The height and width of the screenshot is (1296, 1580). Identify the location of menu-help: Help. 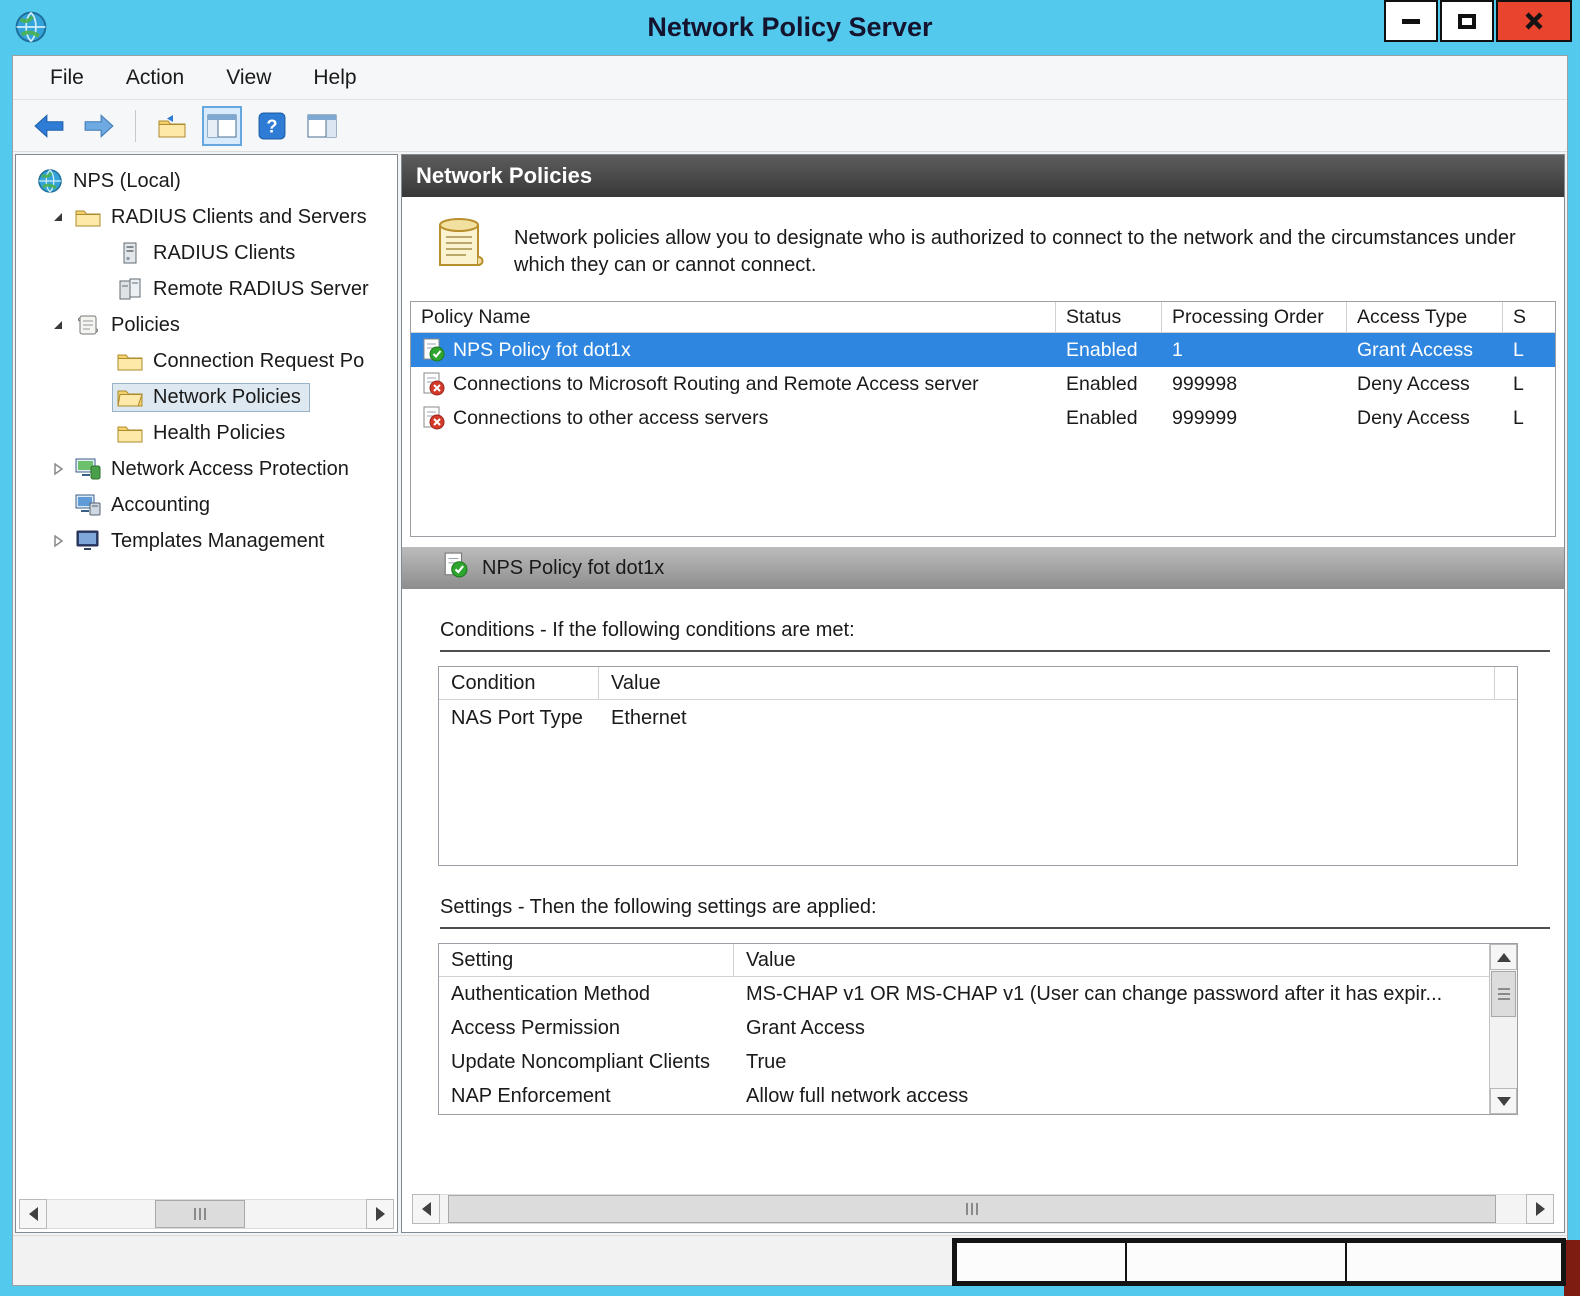
(334, 78).